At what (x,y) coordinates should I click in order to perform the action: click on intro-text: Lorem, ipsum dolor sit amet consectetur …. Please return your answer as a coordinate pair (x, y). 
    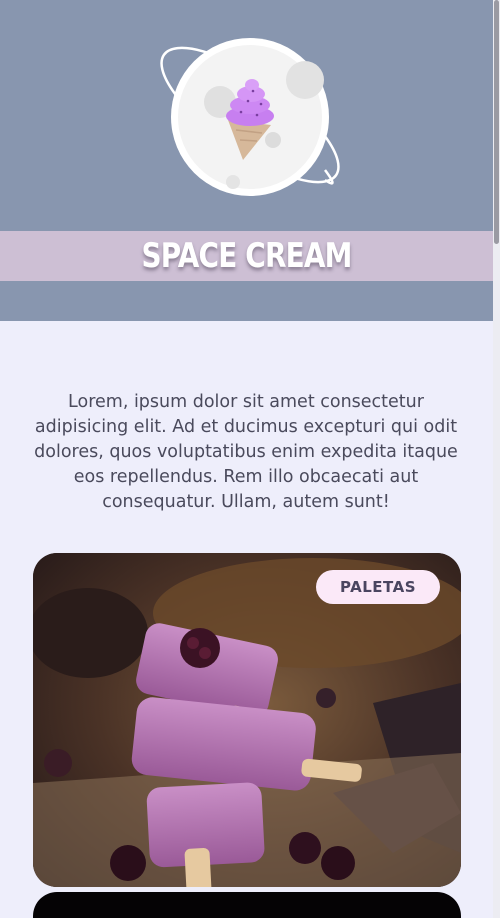
    Looking at the image, I should click on (246, 451).